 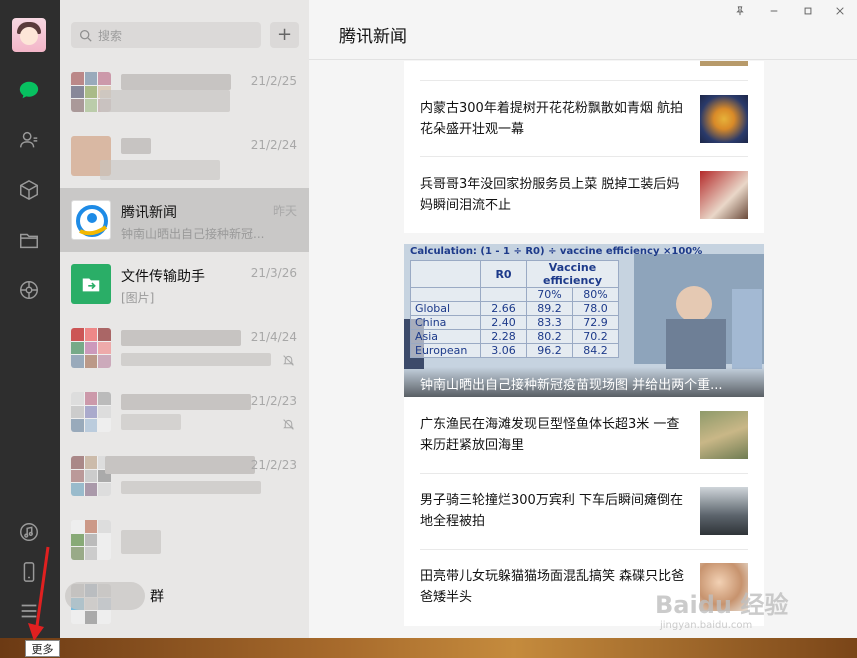 What do you see at coordinates (184, 604) in the screenshot?
I see `list-item: 群` at bounding box center [184, 604].